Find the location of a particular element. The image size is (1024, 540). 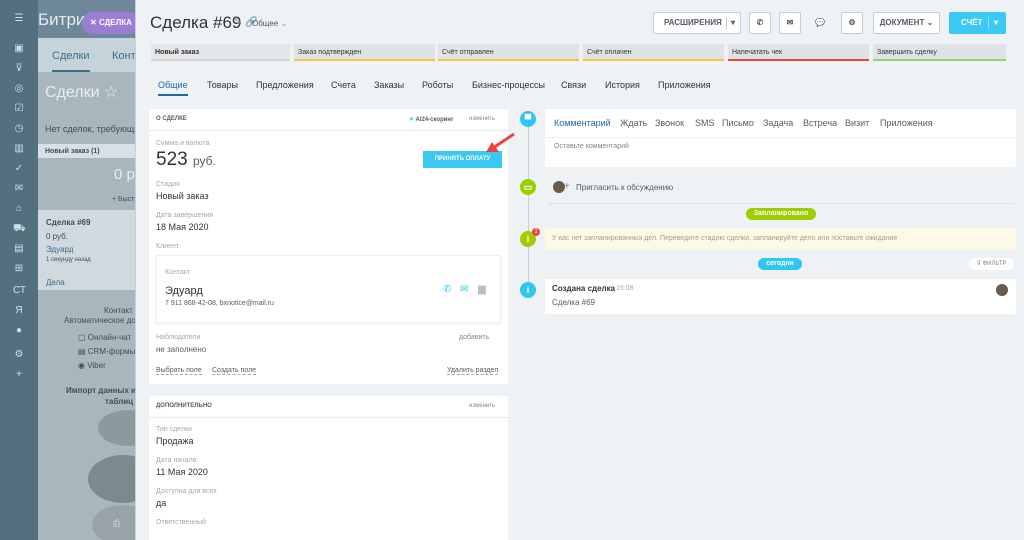

bg-chat: ▢ Онлайн-чат is located at coordinates (105, 337).